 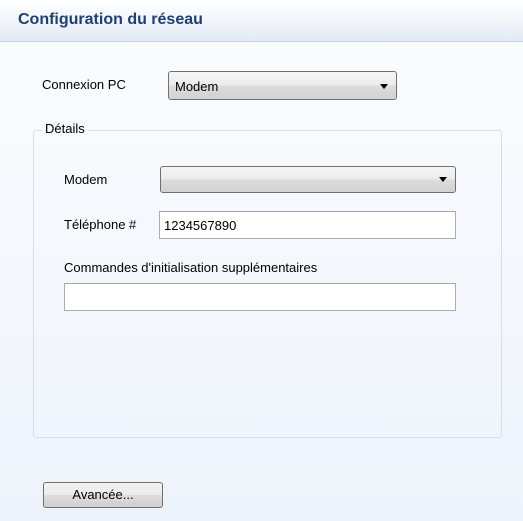 I want to click on connection-label: Connexion PC, so click(x=84, y=84).